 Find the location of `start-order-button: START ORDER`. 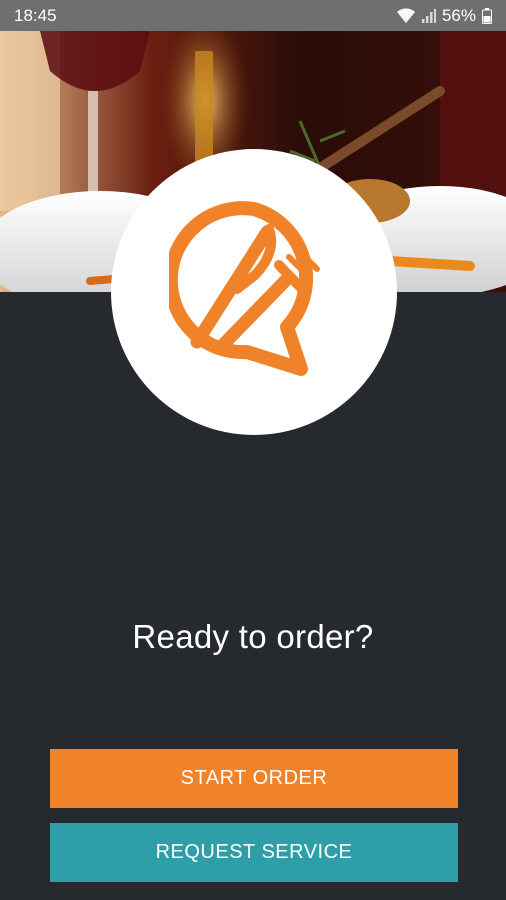

start-order-button: START ORDER is located at coordinates (254, 778).